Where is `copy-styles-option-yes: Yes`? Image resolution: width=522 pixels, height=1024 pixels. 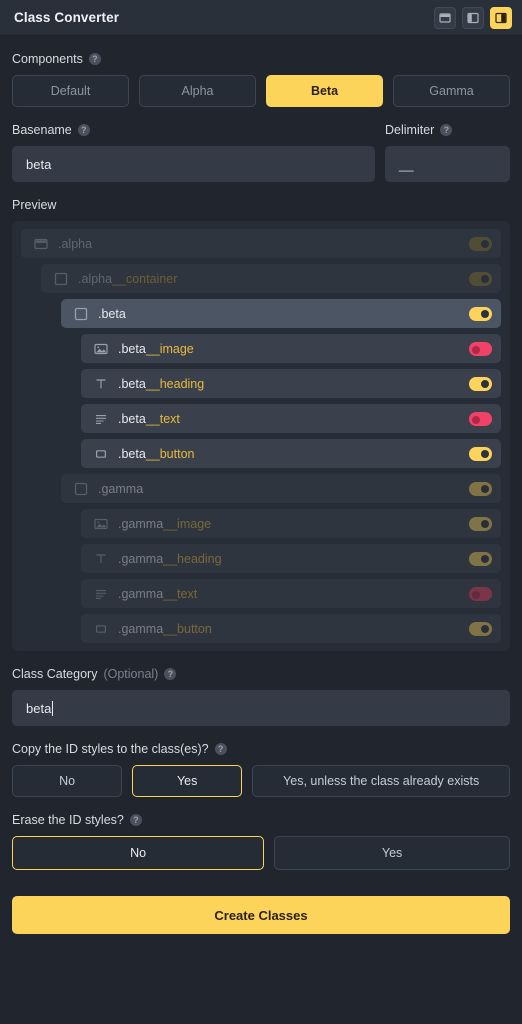 copy-styles-option-yes: Yes is located at coordinates (187, 781).